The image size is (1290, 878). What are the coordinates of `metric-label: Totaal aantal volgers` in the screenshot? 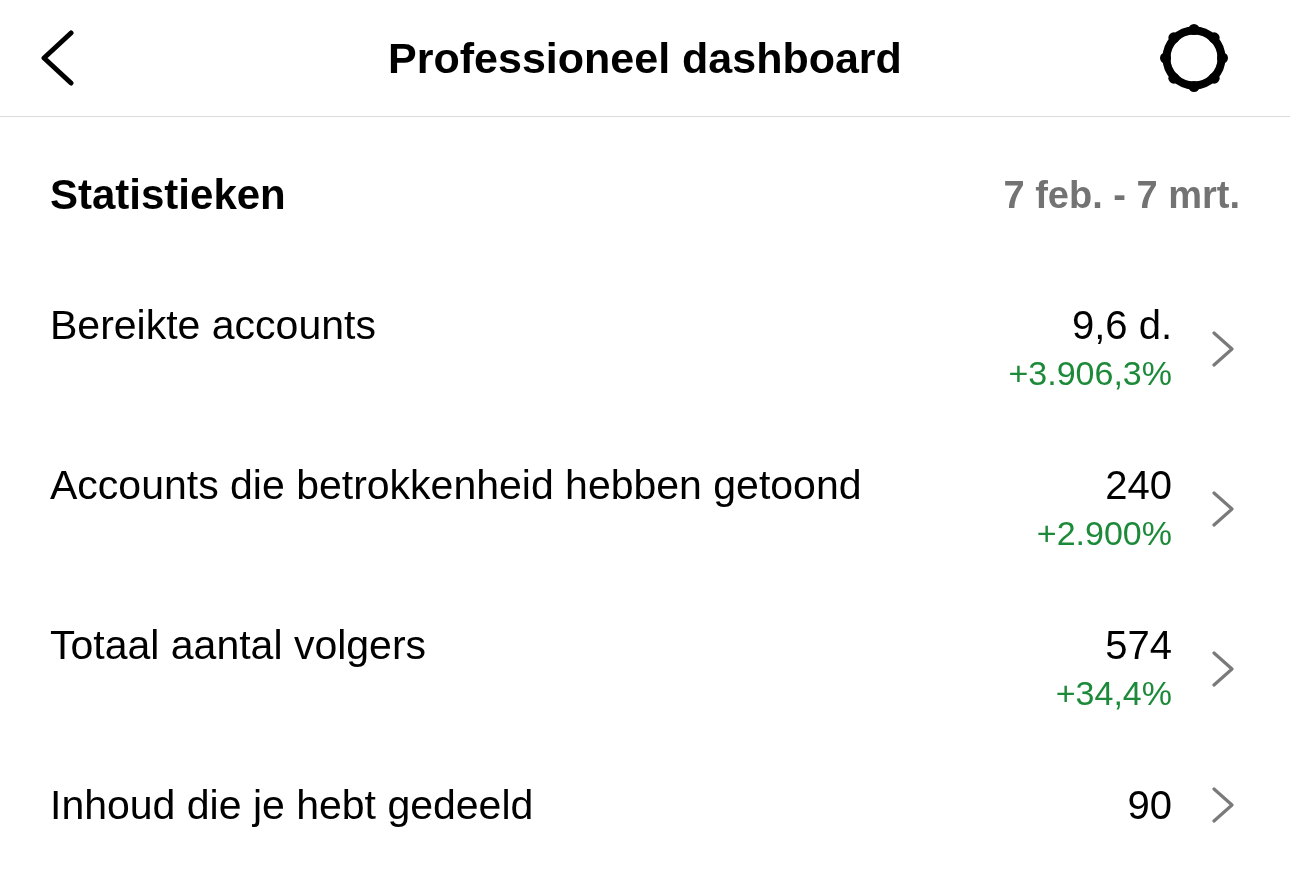 It's located at (238, 645).